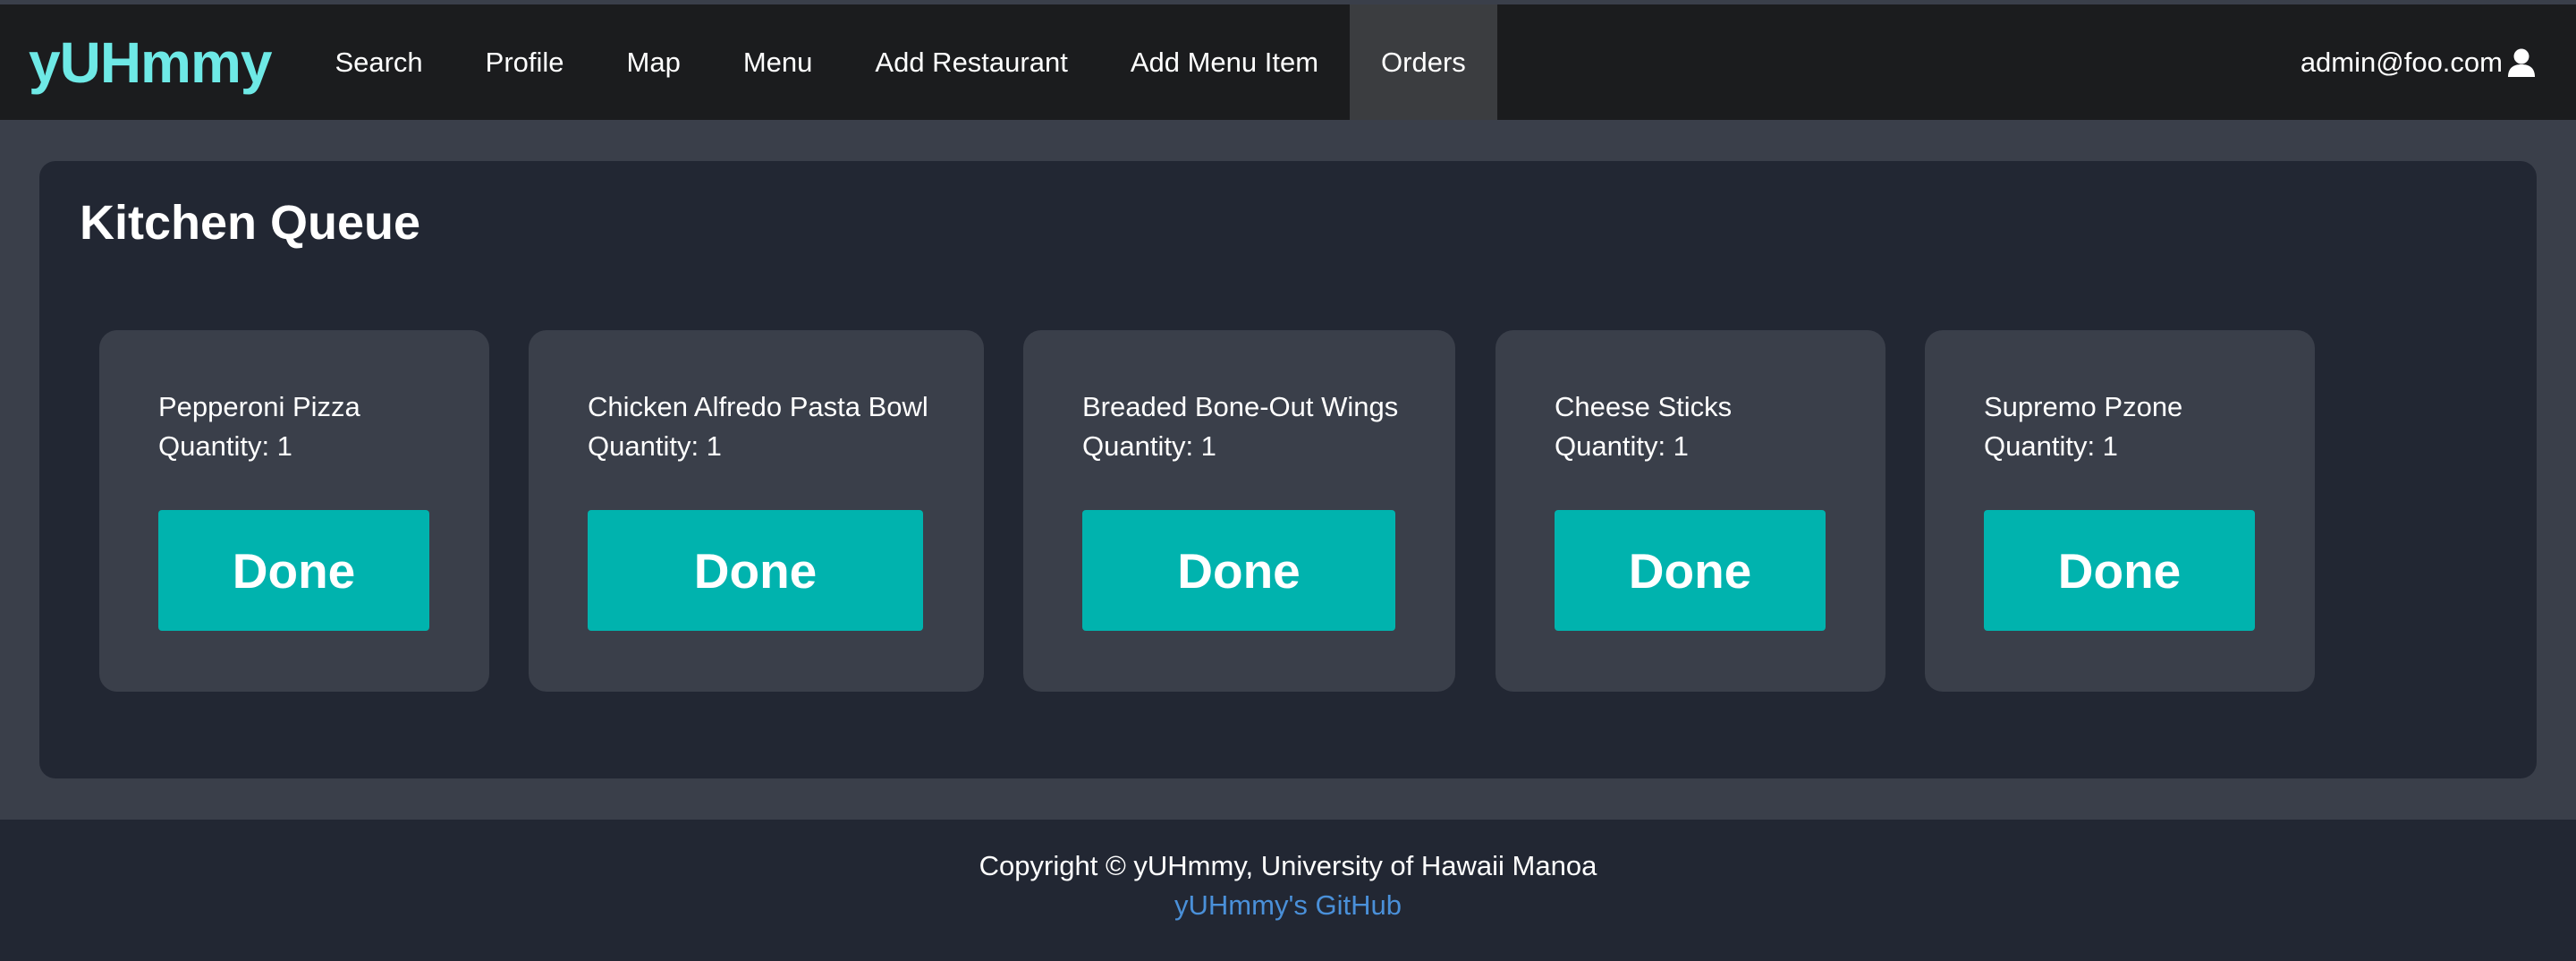 The image size is (2576, 961). Describe the element at coordinates (2401, 62) in the screenshot. I see `user-email: admin@foo.com` at that location.